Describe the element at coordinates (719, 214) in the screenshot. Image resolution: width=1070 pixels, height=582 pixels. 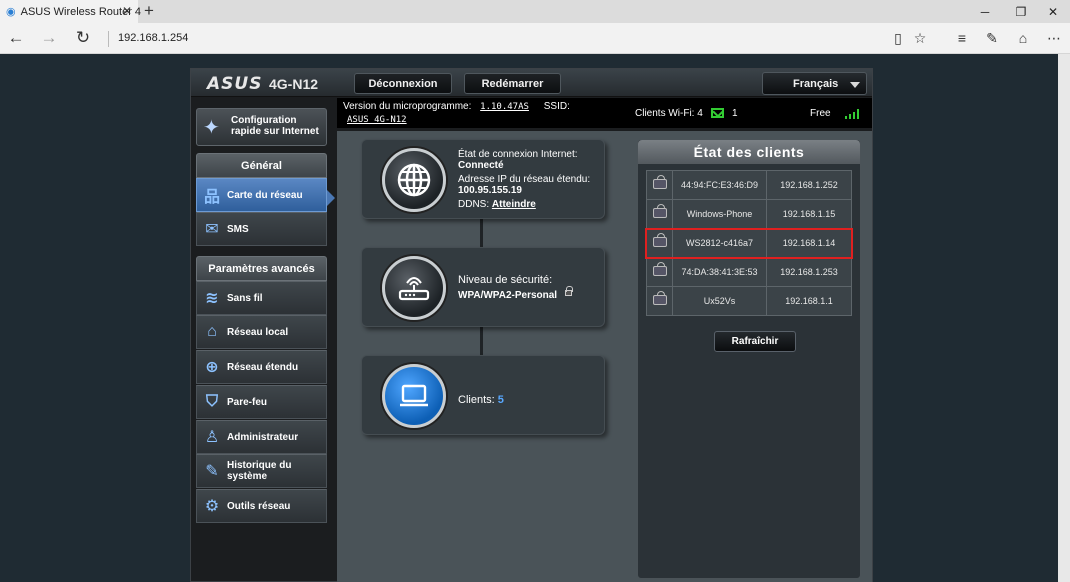
I see `client-name: Windows-Phone` at that location.